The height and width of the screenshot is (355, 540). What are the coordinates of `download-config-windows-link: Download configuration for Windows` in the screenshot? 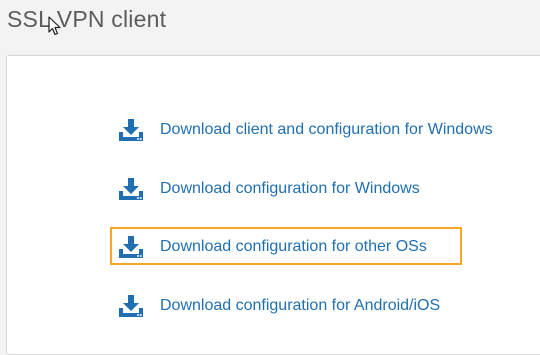 It's located at (269, 189).